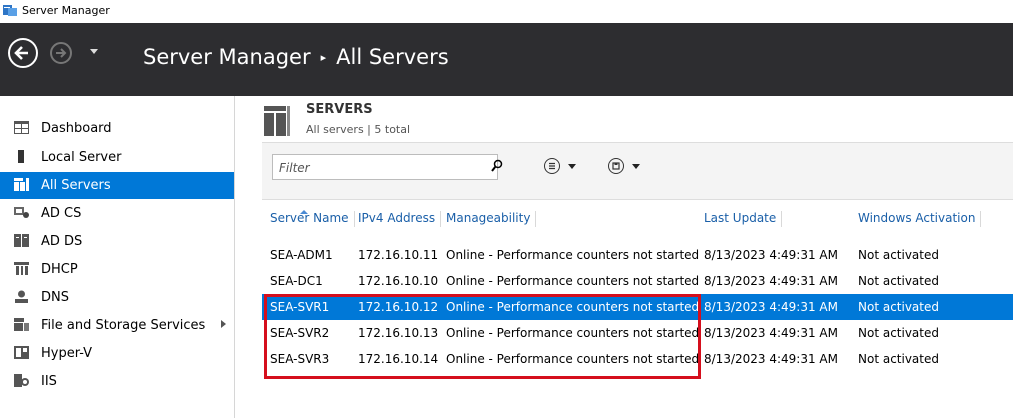 The height and width of the screenshot is (418, 1013). Describe the element at coordinates (552, 166) in the screenshot. I see `list-options-icon` at that location.